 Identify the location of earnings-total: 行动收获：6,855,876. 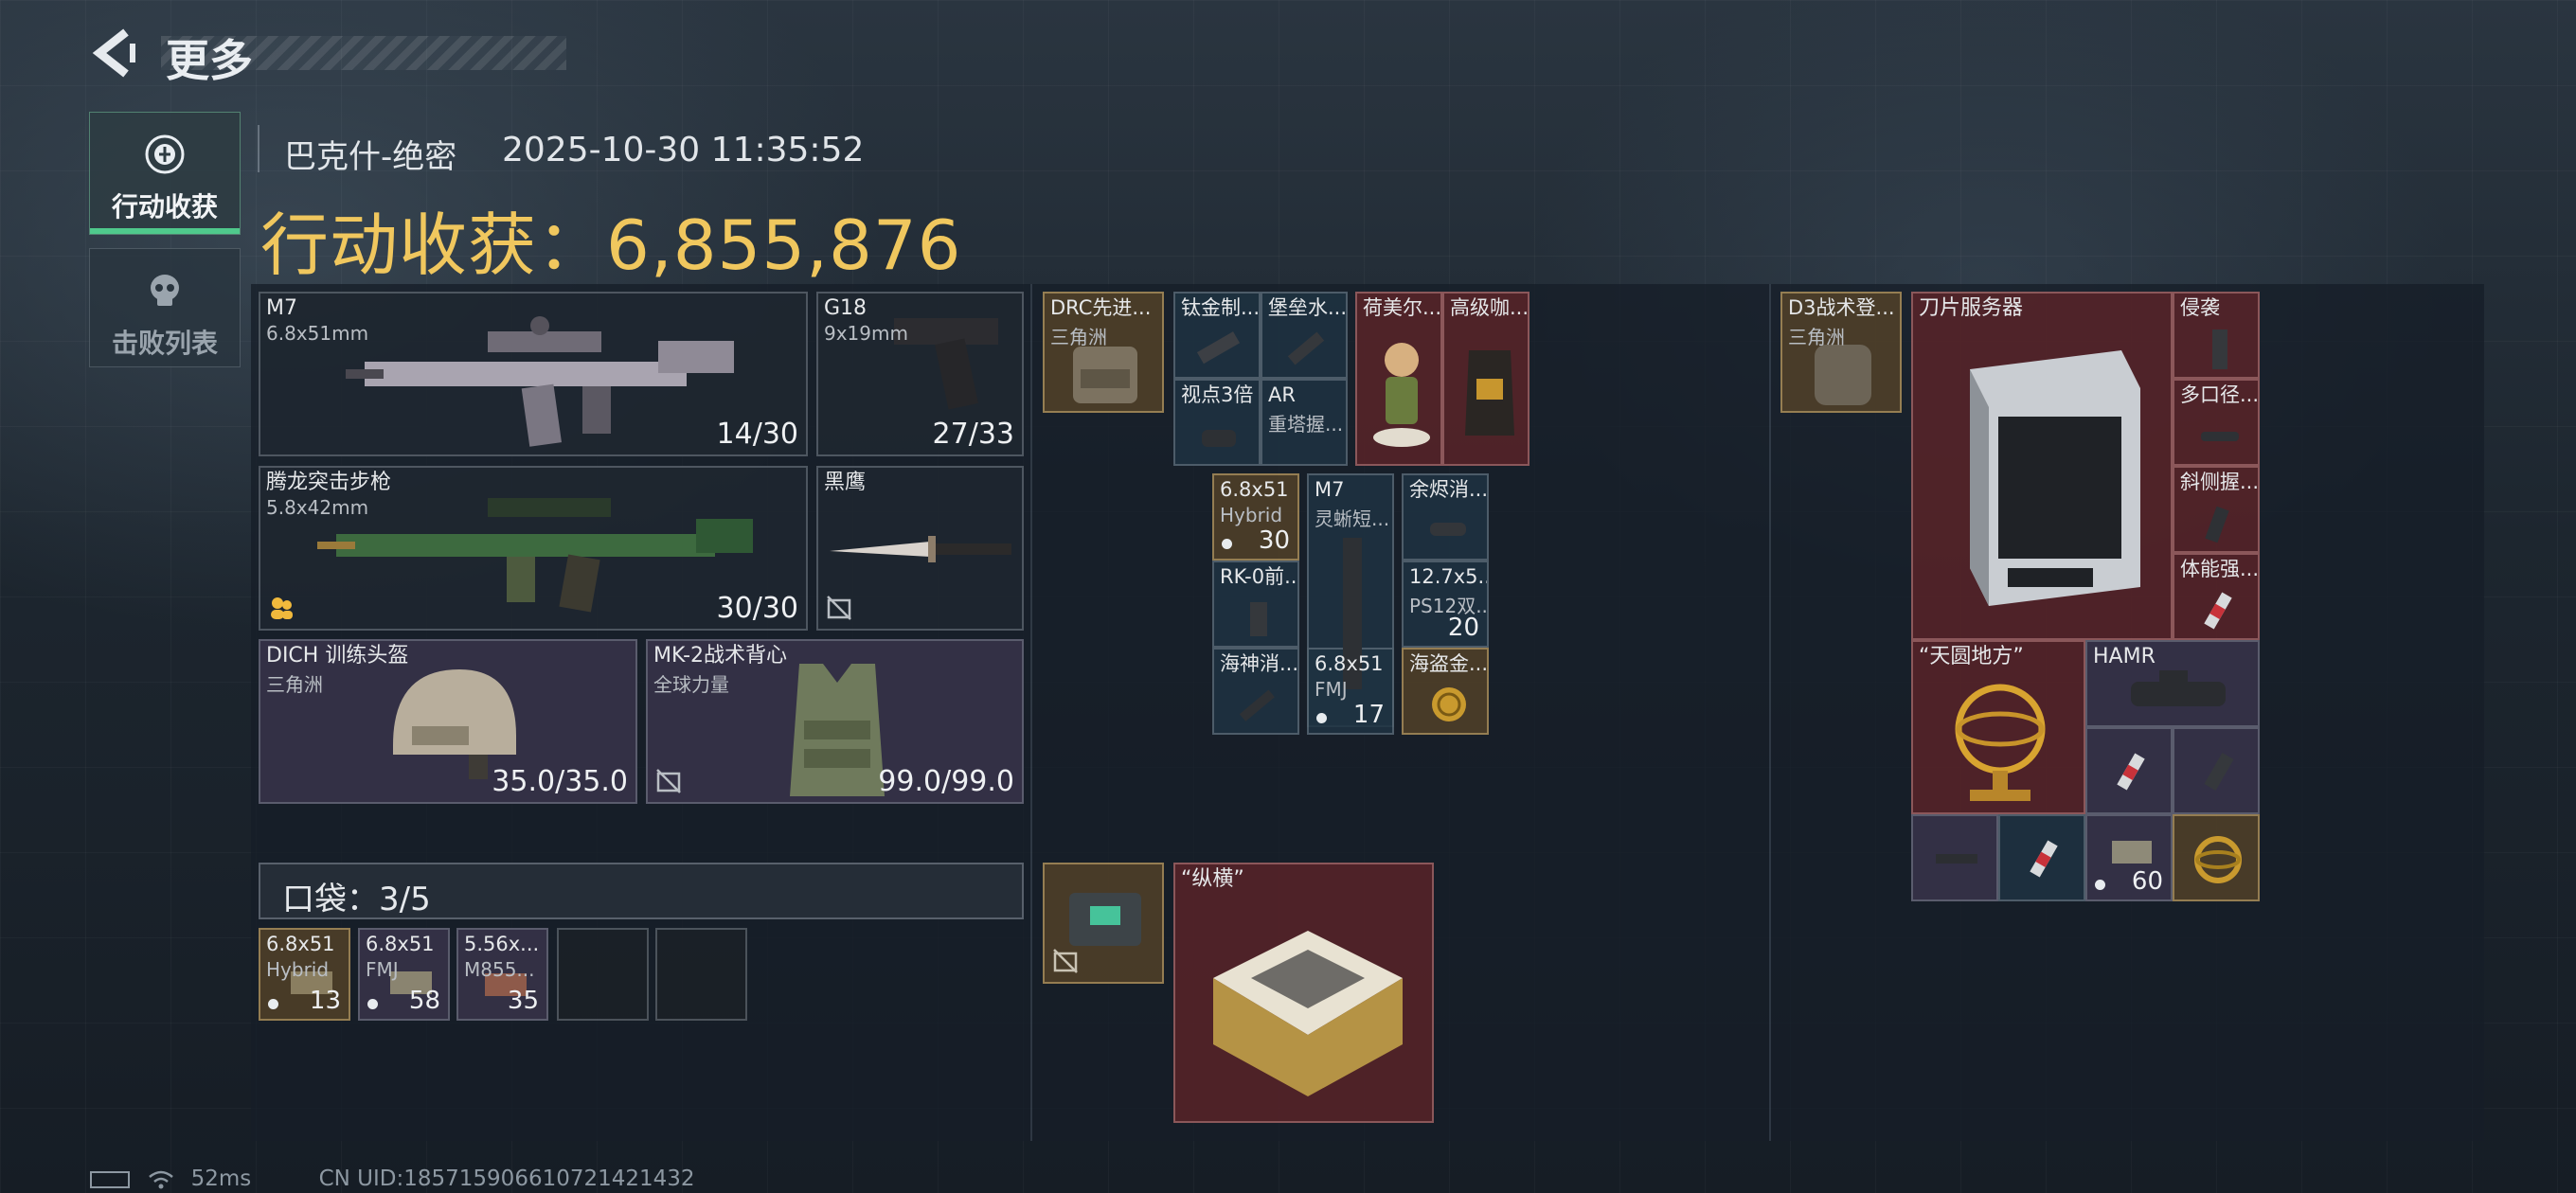
(610, 239).